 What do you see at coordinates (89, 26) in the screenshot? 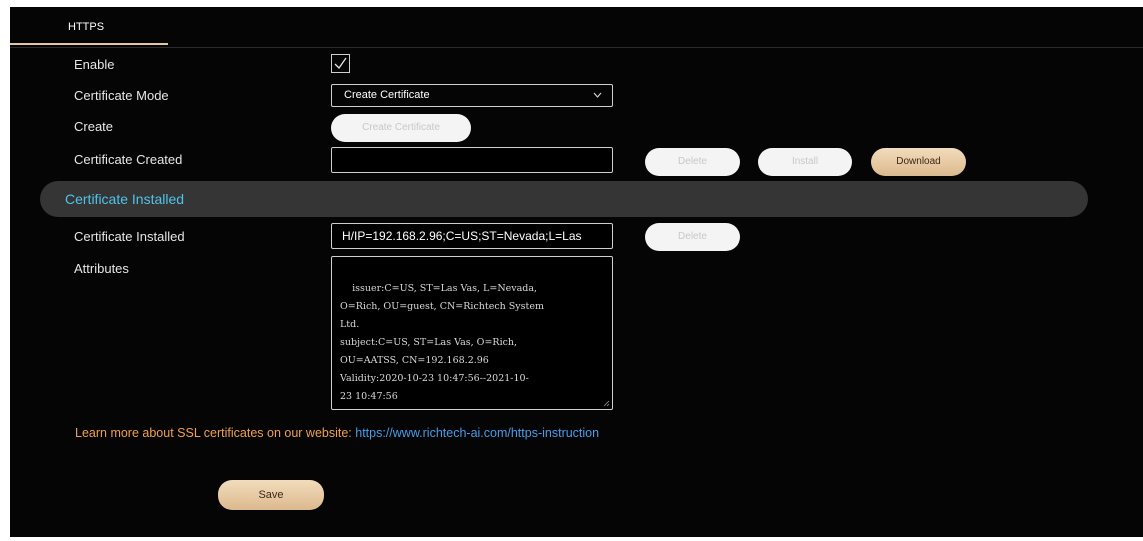
I see `tab-https: HTTPS` at bounding box center [89, 26].